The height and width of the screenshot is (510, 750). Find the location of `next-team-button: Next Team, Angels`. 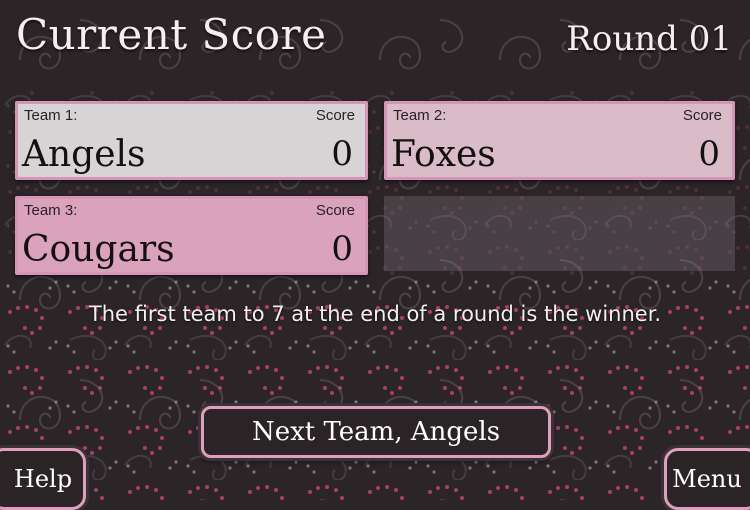

next-team-button: Next Team, Angels is located at coordinates (376, 432).